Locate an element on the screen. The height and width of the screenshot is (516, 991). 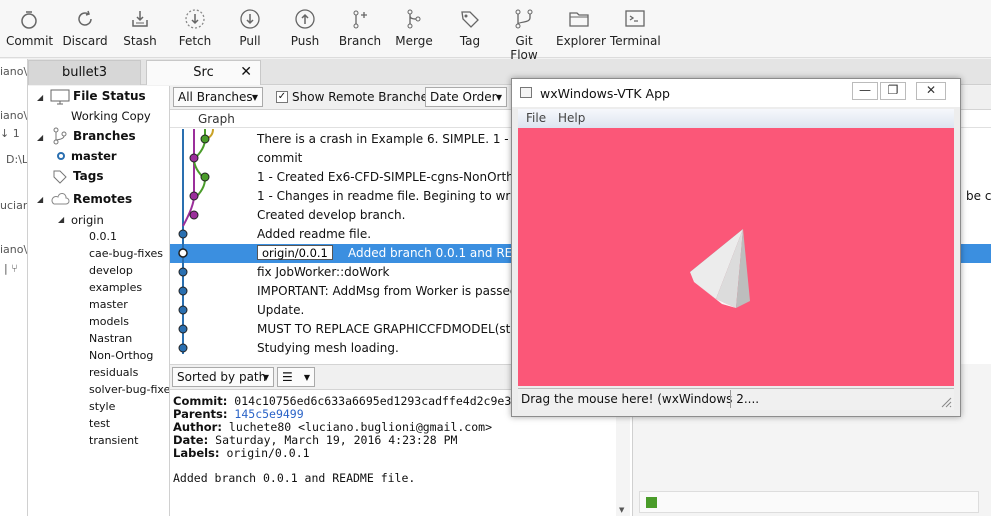
sort-dropdown: Sorted by path ▼ is located at coordinates (223, 377).